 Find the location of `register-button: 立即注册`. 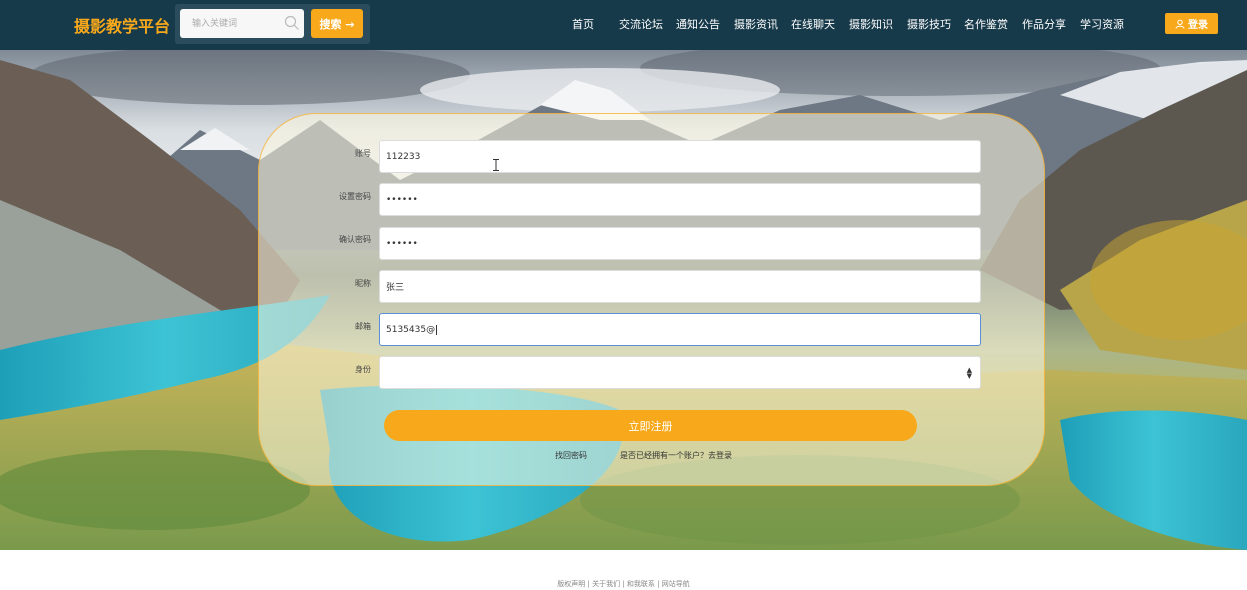

register-button: 立即注册 is located at coordinates (650, 425).